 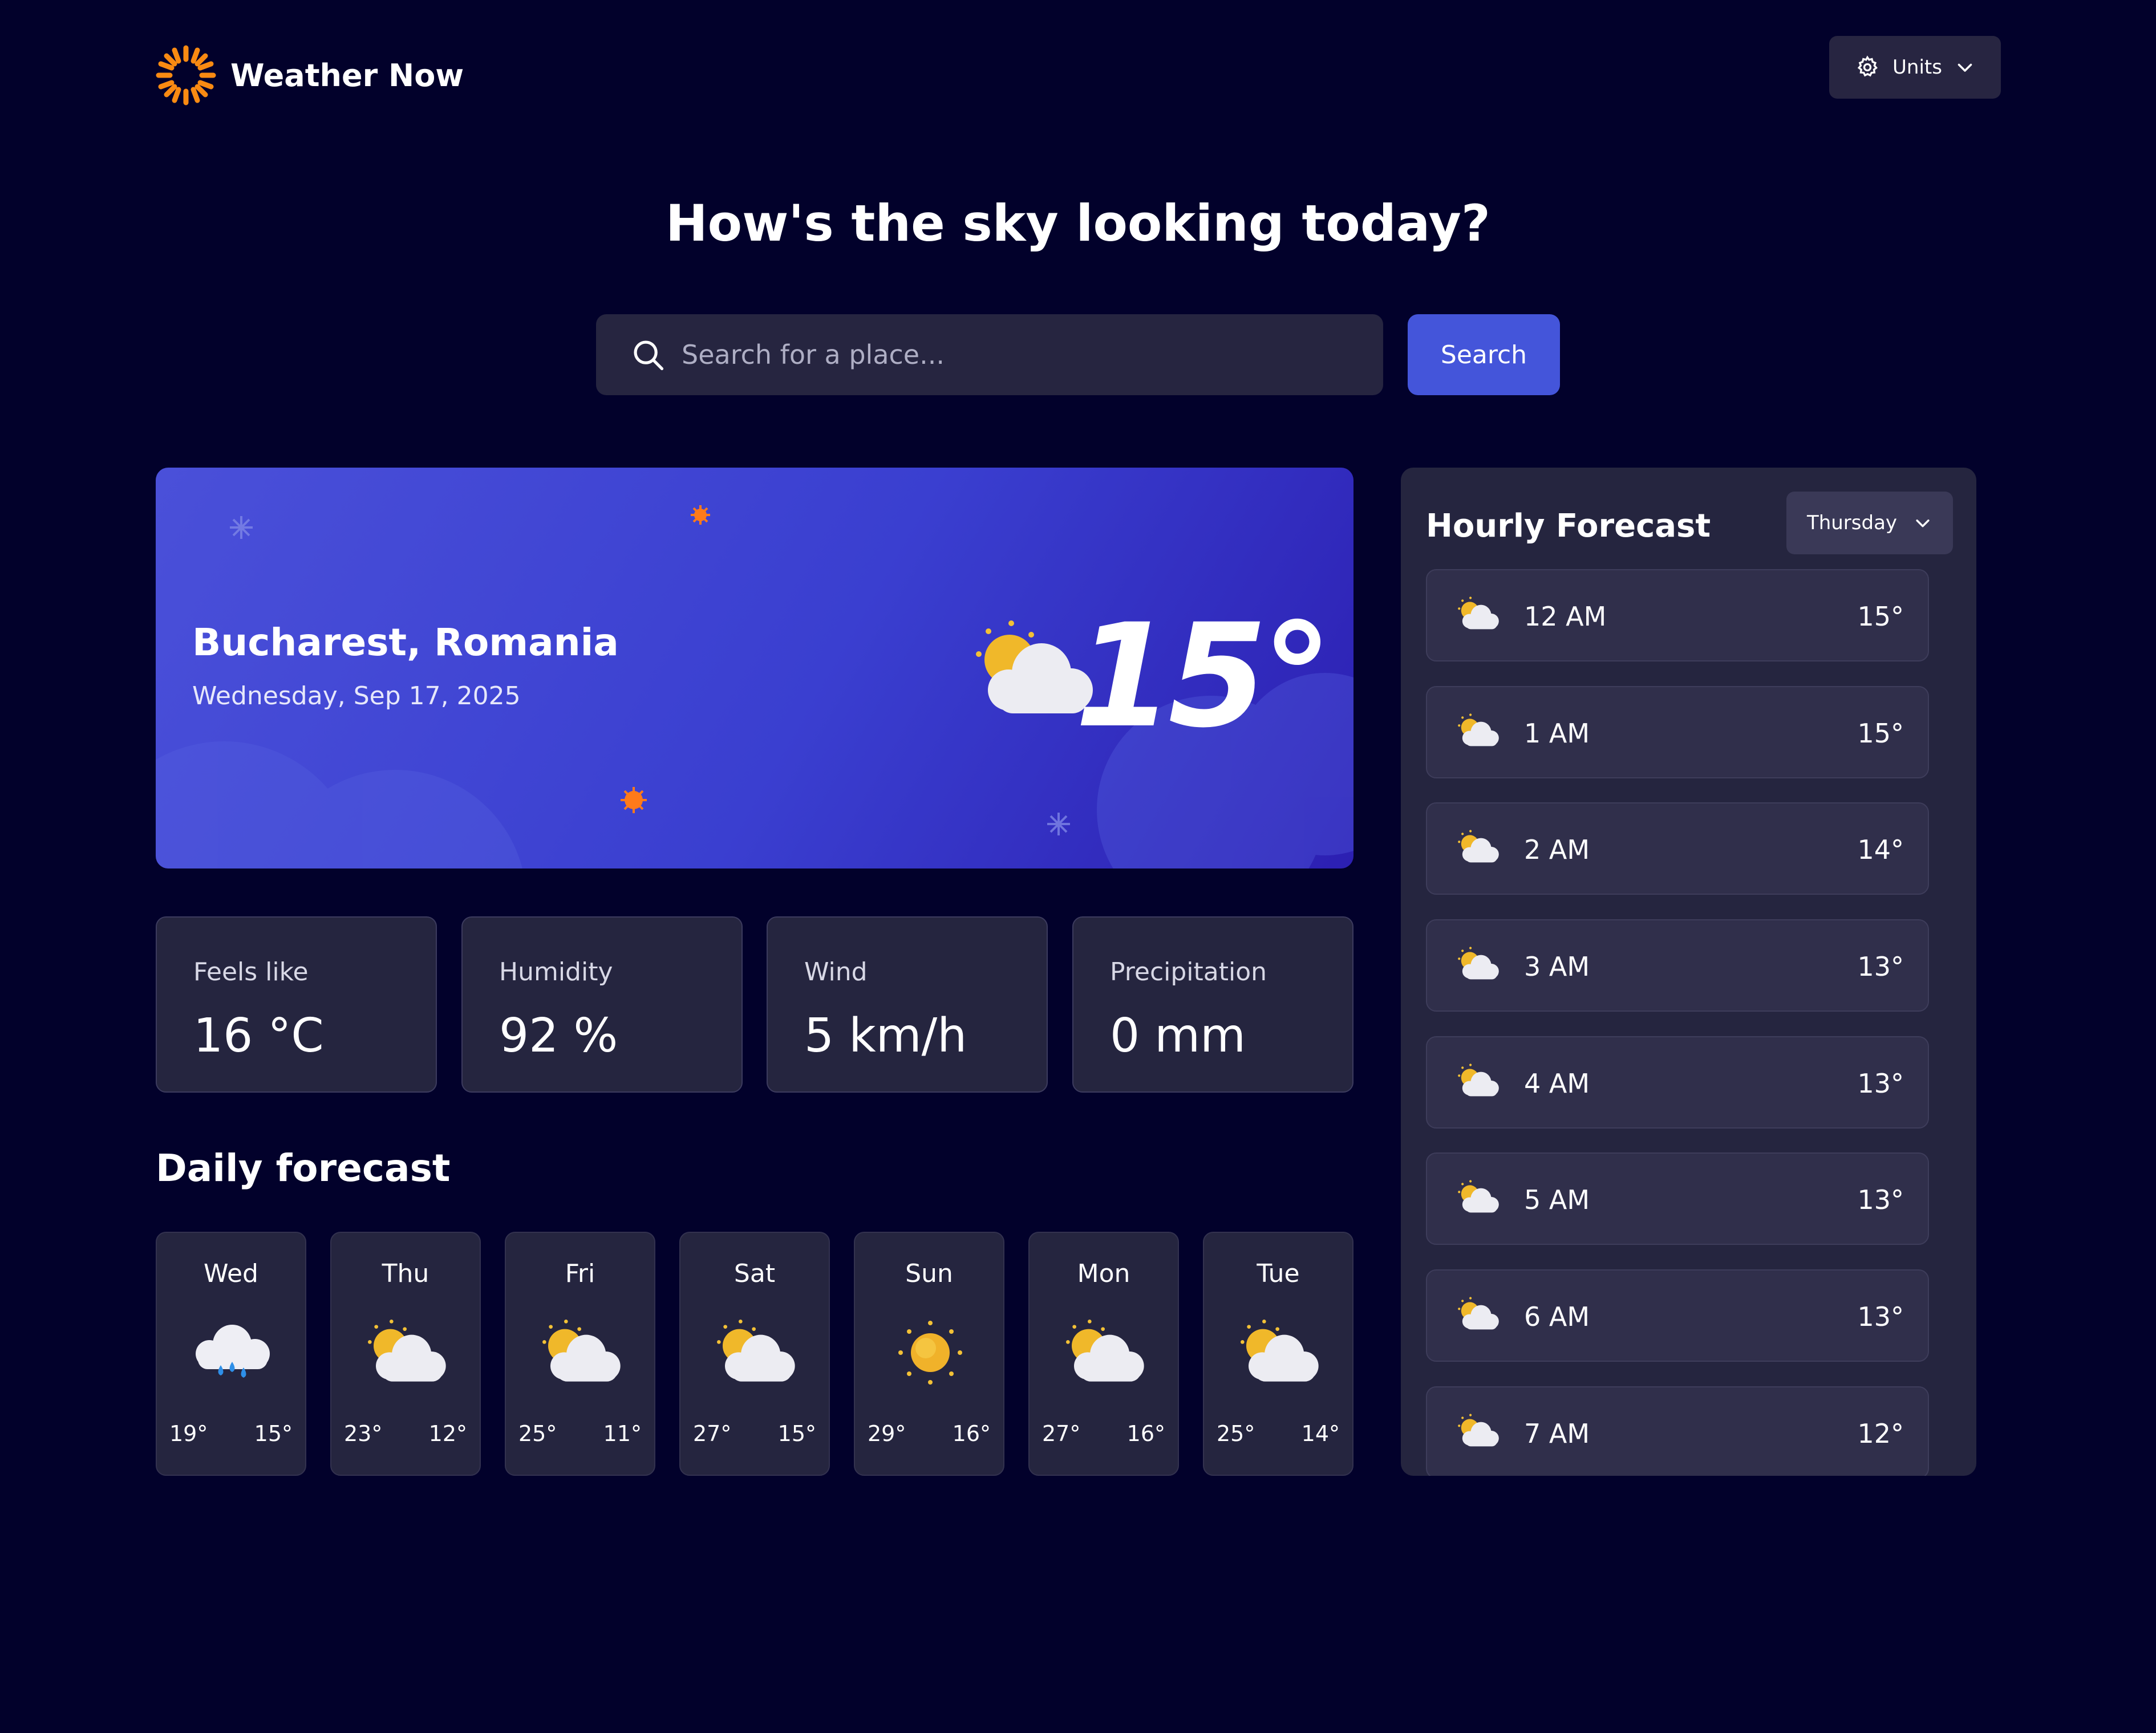 I want to click on day-card-sat: Sat 27° 15°, so click(x=755, y=1354).